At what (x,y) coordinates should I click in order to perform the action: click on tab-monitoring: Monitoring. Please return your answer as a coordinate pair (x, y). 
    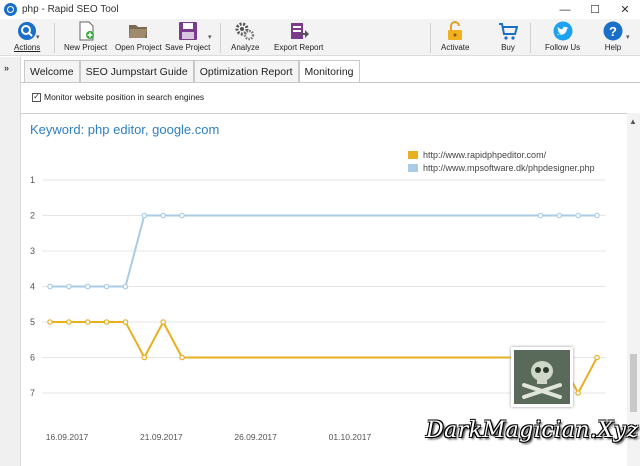
    Looking at the image, I should click on (329, 71).